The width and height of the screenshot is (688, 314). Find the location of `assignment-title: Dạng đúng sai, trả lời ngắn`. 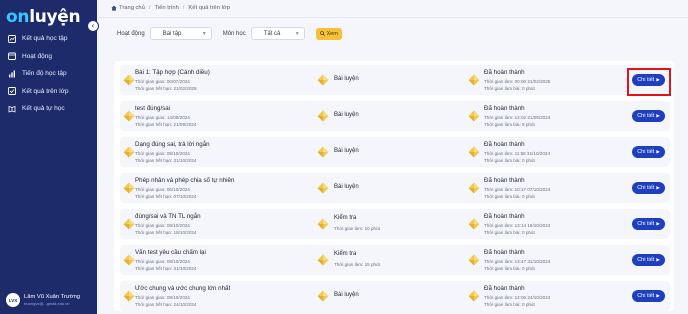

assignment-title: Dạng đúng sai, trả lời ngắn is located at coordinates (172, 144).